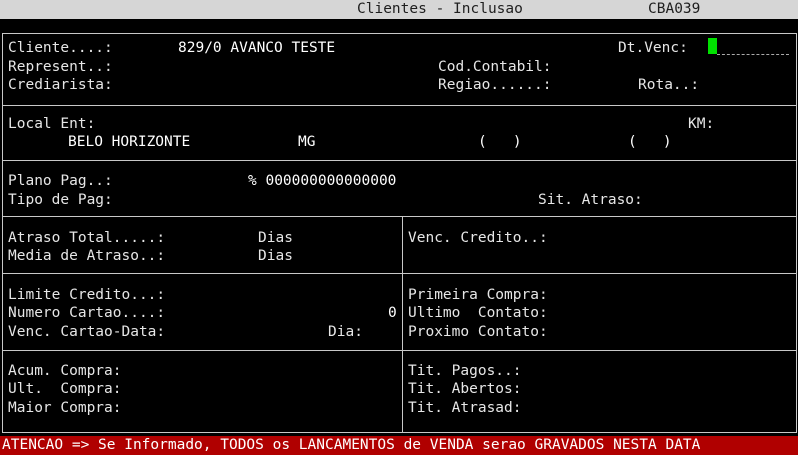 Image resolution: width=798 pixels, height=455 pixels. Describe the element at coordinates (650, 142) in the screenshot. I see `paren-field-2: ( )` at that location.